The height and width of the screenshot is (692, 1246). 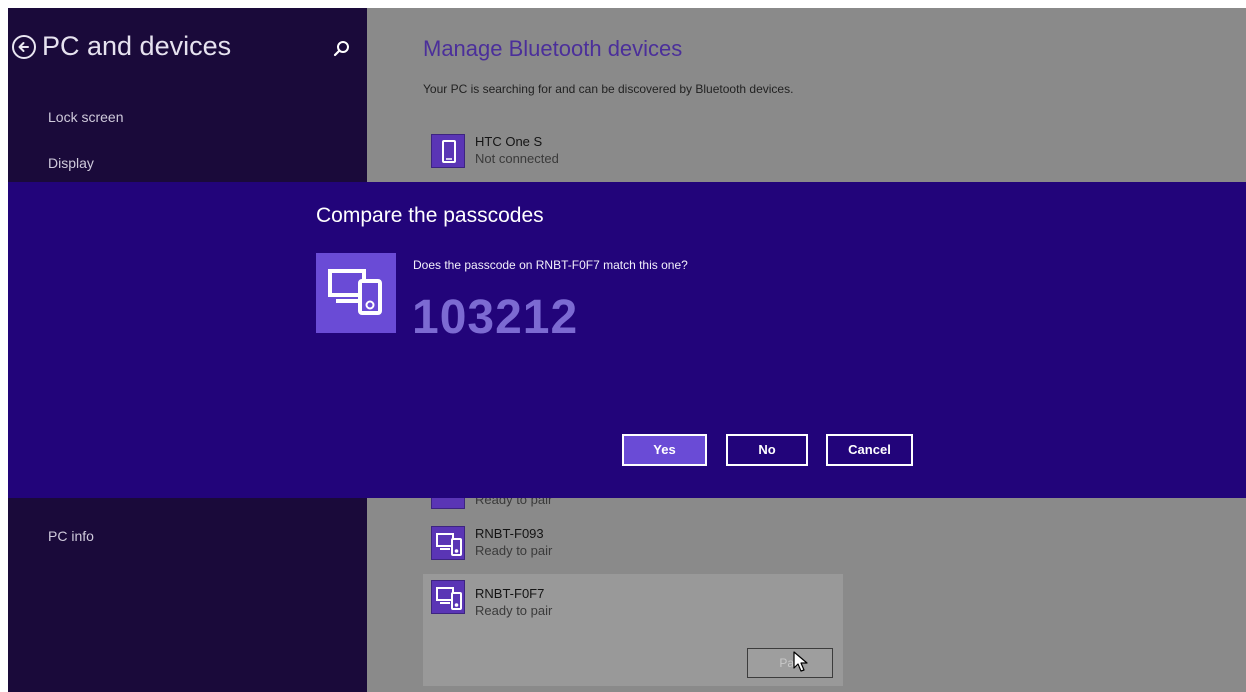 What do you see at coordinates (342, 49) in the screenshot?
I see `search-icon` at bounding box center [342, 49].